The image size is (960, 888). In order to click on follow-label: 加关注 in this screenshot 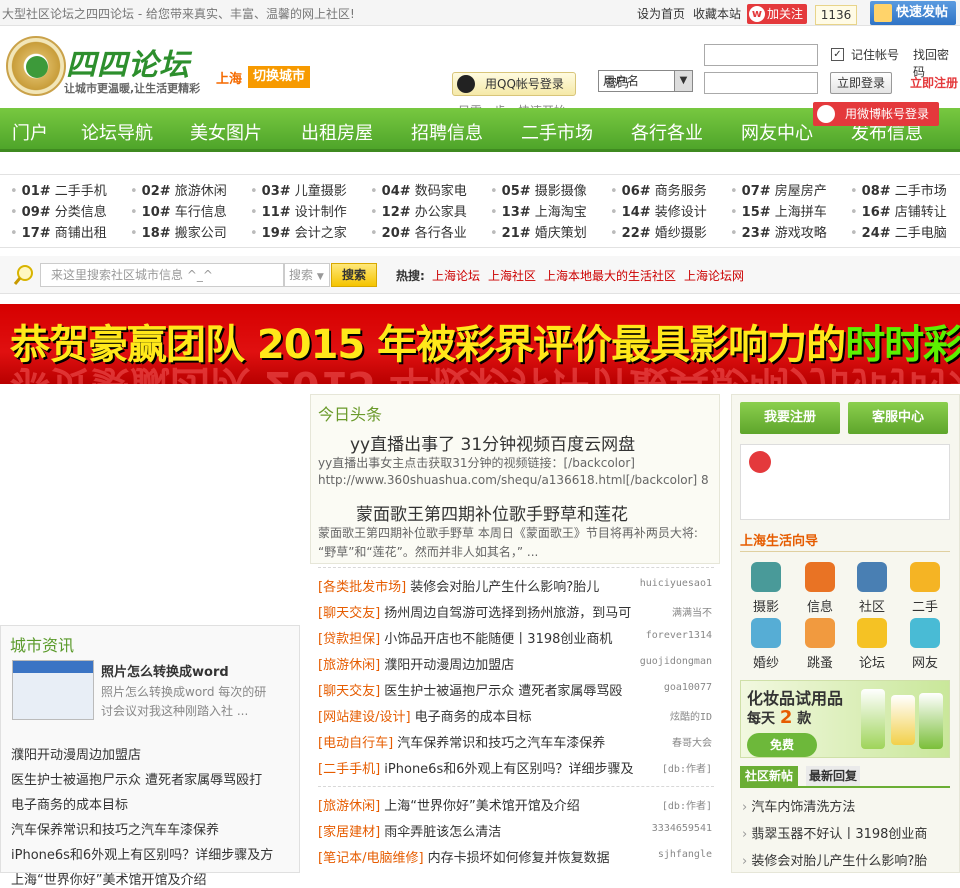, I will do `click(785, 14)`.